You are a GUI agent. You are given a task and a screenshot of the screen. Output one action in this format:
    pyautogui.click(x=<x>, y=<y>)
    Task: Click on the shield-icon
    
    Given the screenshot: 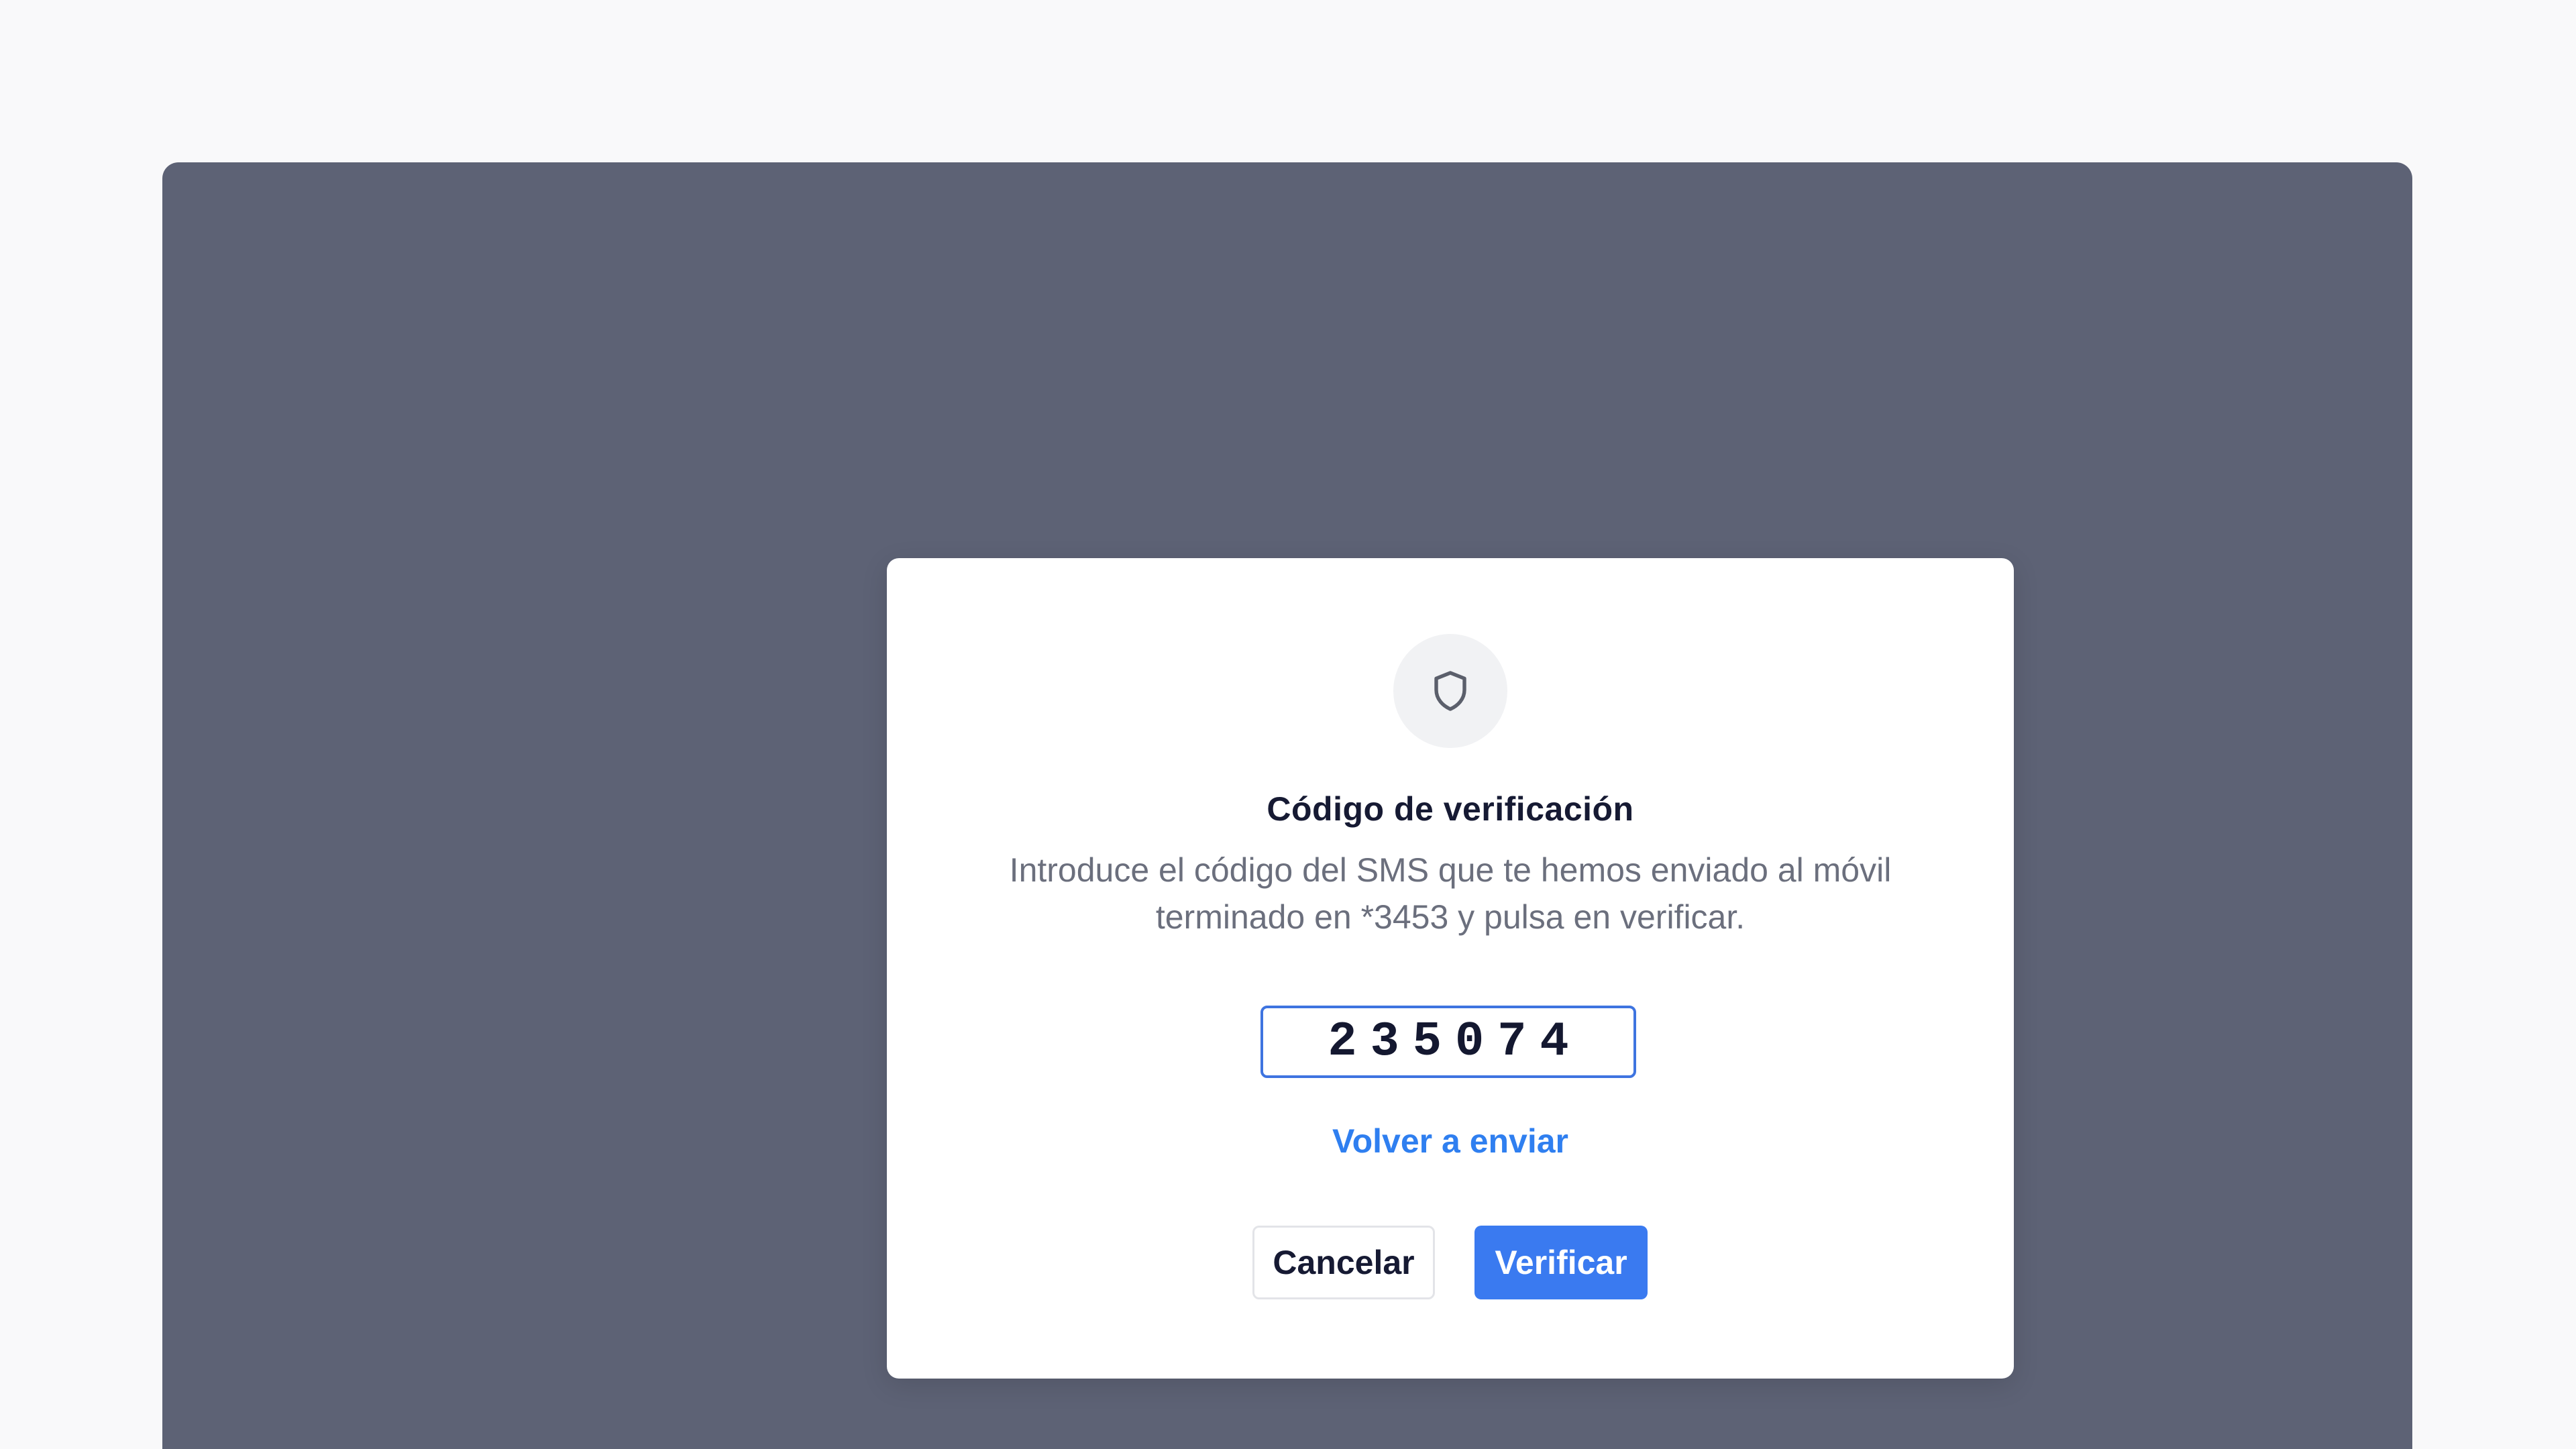 What is the action you would take?
    pyautogui.click(x=1450, y=691)
    